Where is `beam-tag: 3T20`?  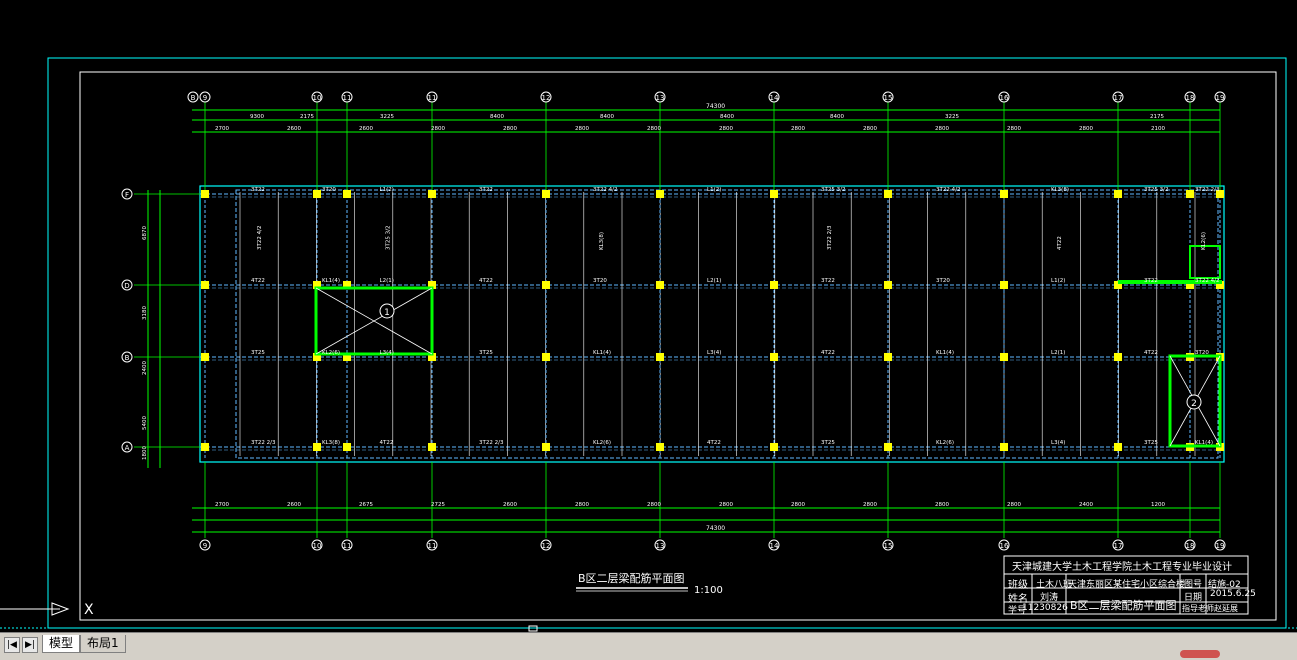
beam-tag: 3T20 is located at coordinates (329, 190).